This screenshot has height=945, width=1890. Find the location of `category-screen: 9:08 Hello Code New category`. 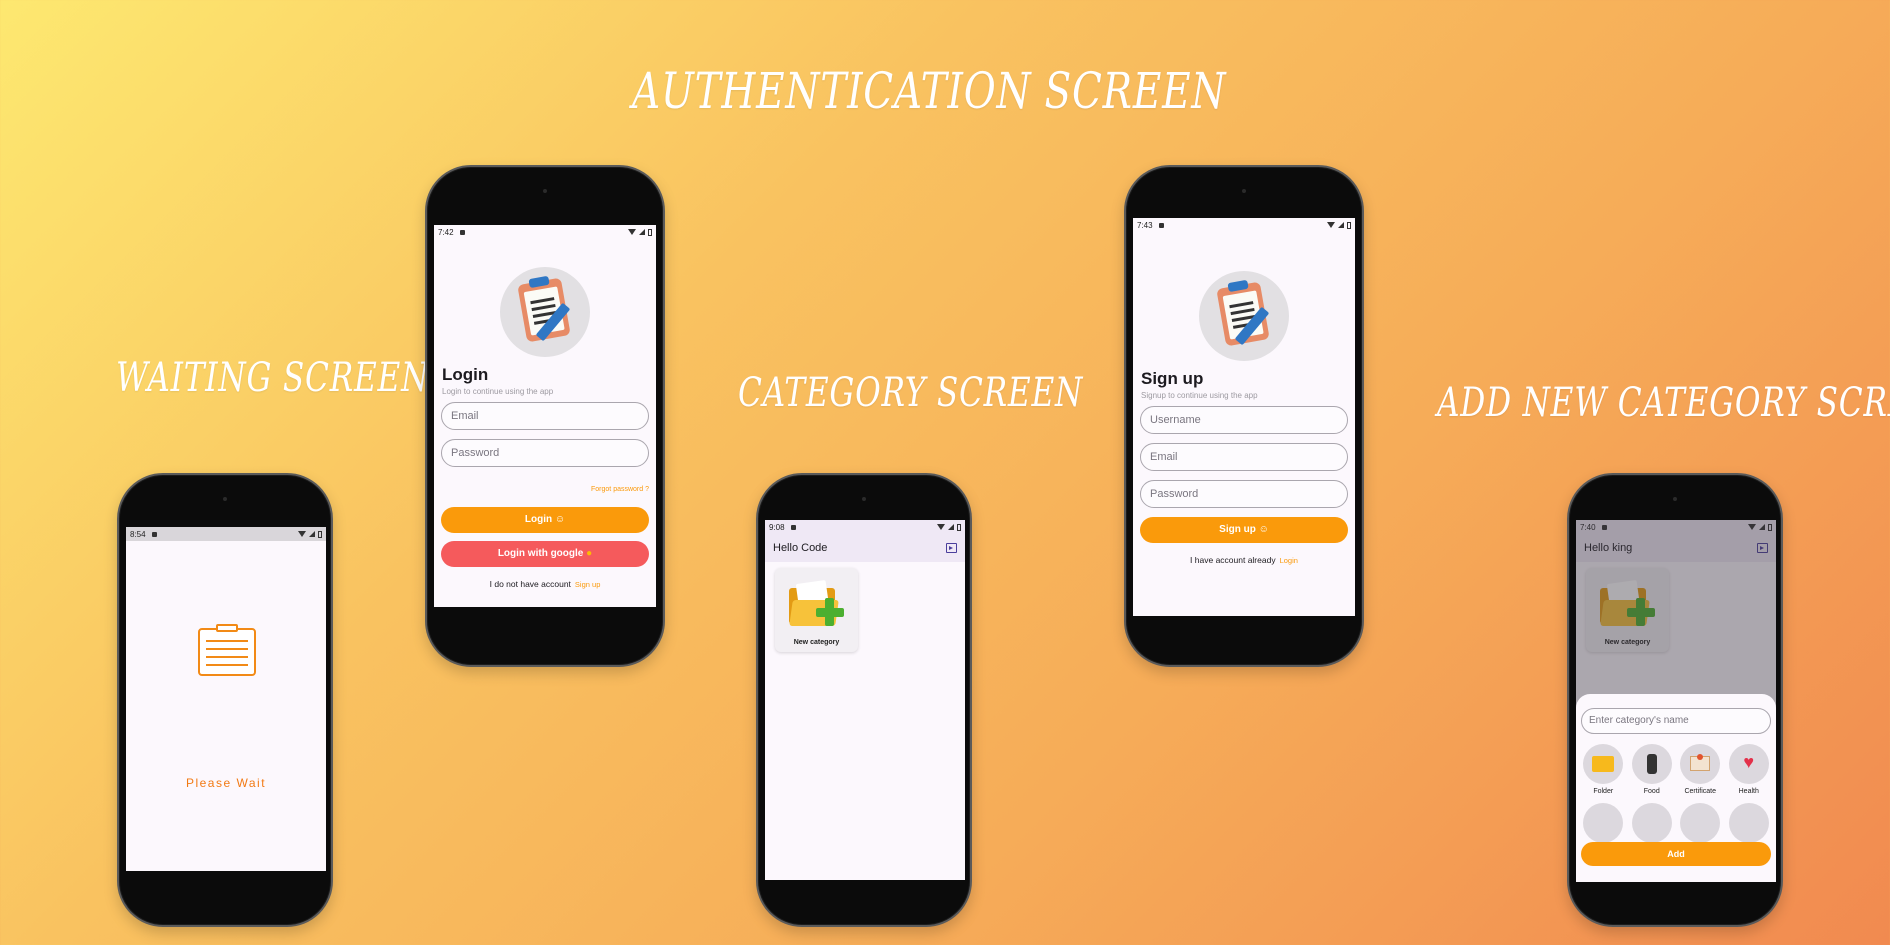

category-screen: 9:08 Hello Code New category is located at coordinates (865, 700).